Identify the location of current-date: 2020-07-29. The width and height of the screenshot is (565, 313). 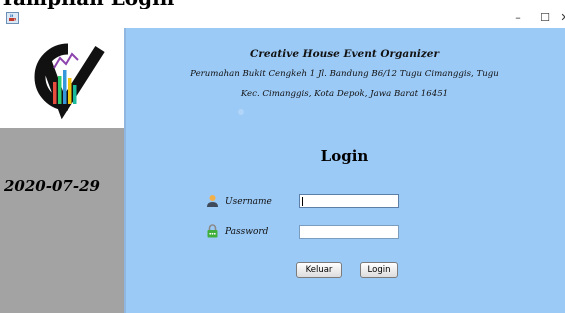
(52, 186).